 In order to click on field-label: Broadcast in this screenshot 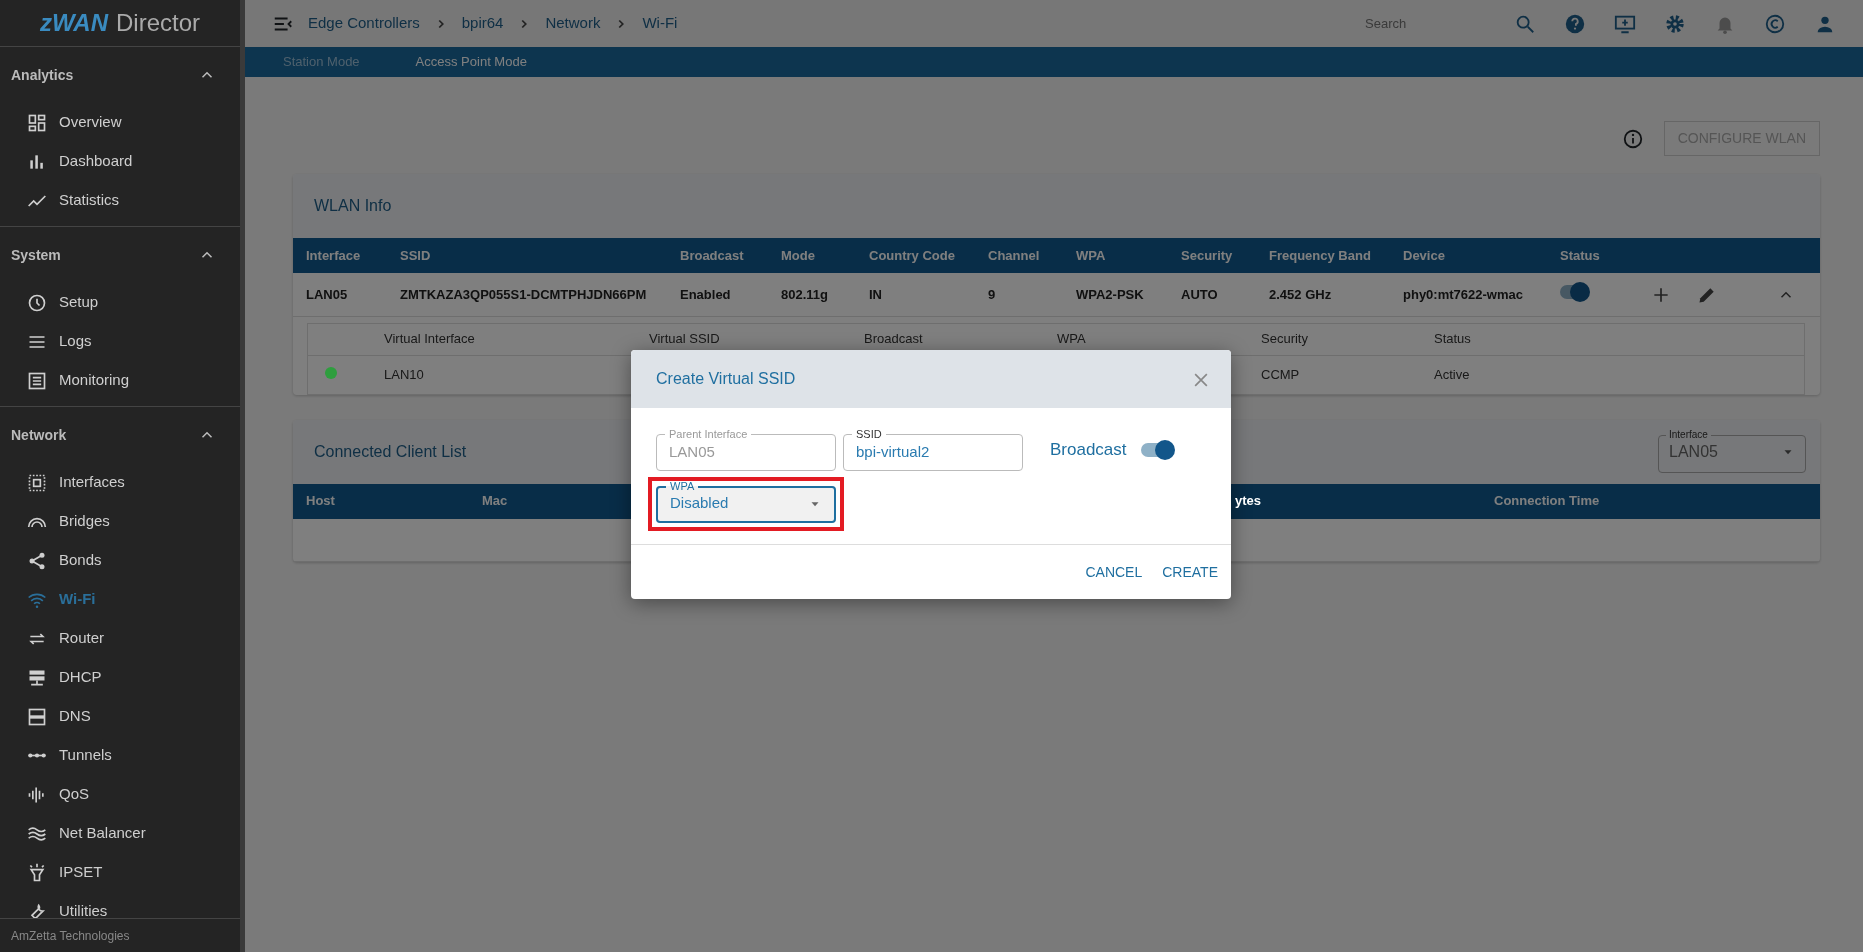, I will do `click(1088, 450)`.